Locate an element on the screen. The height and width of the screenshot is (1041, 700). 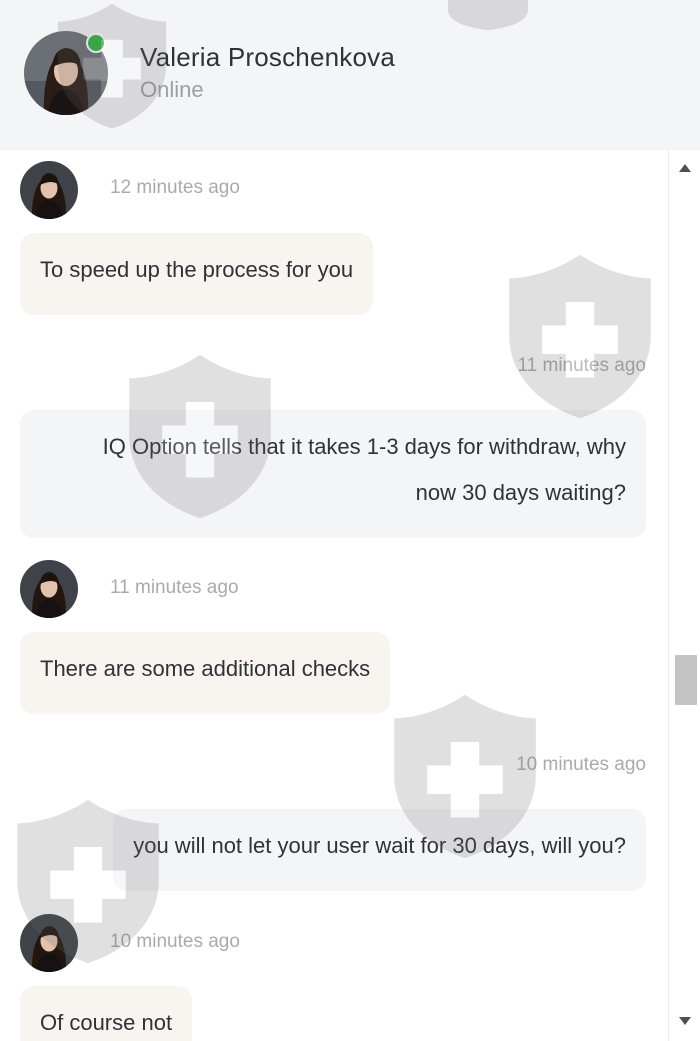
agent-name: Valeria Proschenkova is located at coordinates (267, 57).